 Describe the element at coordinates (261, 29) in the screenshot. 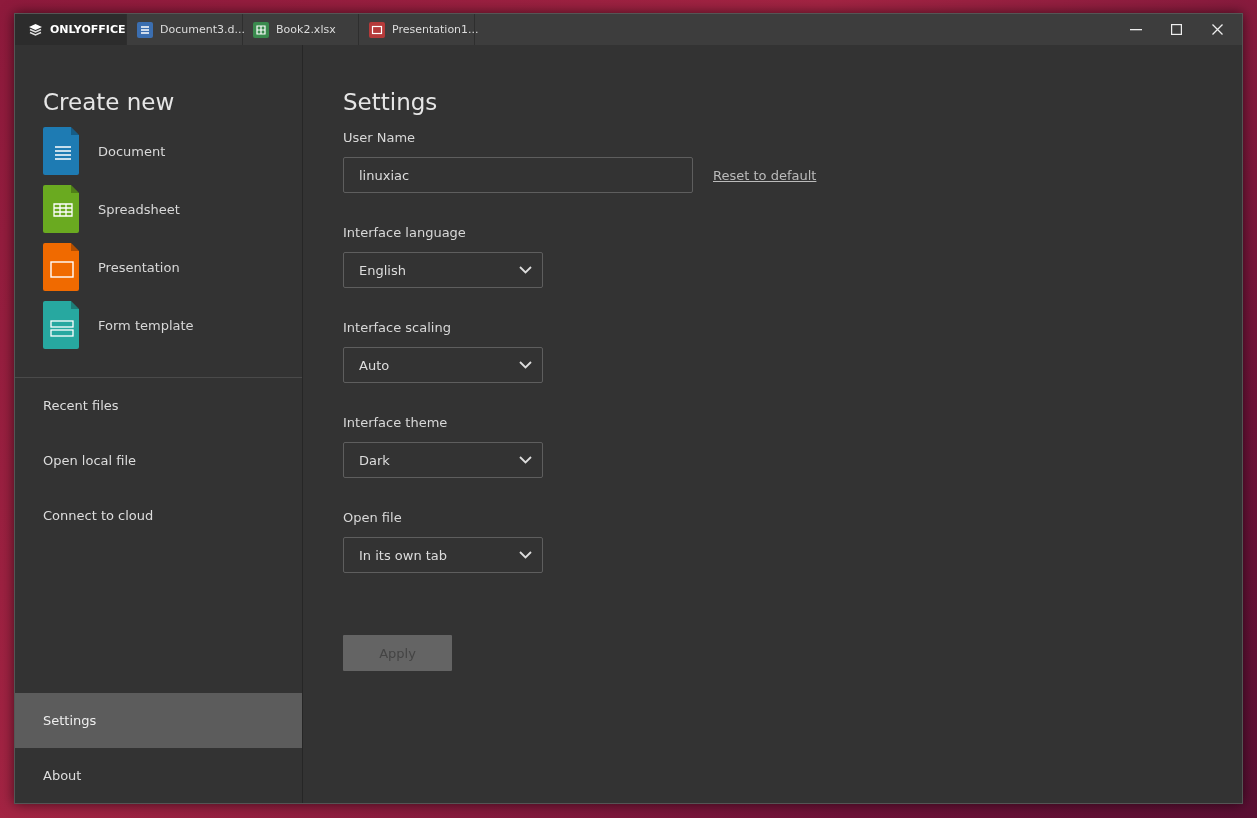

I see `spreadsheet-icon` at that location.